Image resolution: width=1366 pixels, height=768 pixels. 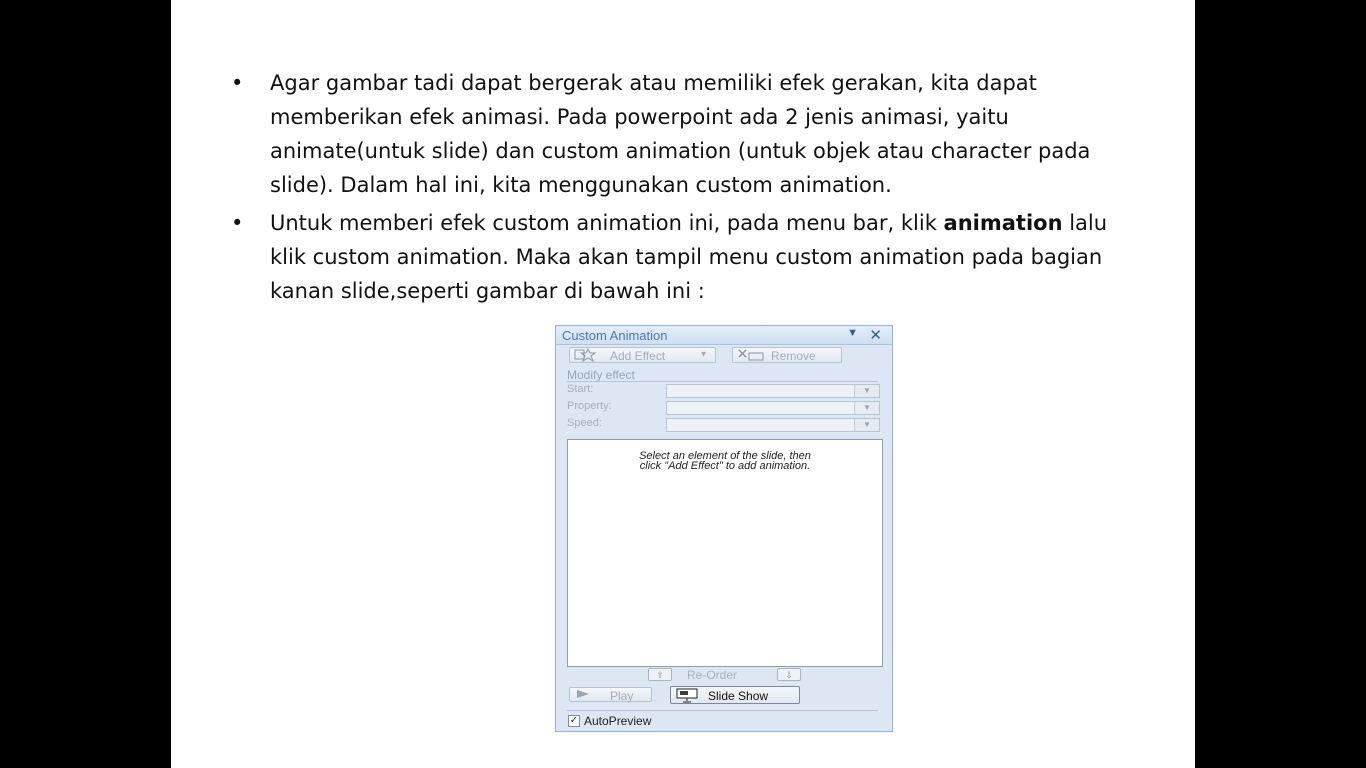 I want to click on add-effect-button: Add Effect ▾, so click(x=642, y=355).